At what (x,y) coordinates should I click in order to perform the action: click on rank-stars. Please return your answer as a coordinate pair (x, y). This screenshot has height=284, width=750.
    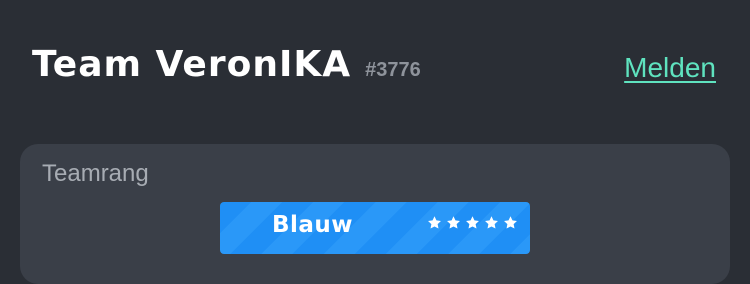
    Looking at the image, I should click on (472, 222).